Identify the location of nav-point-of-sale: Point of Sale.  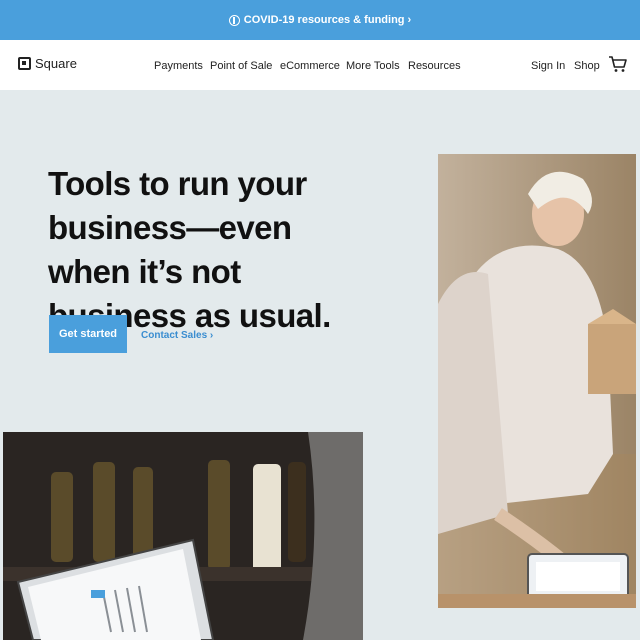
(241, 66).